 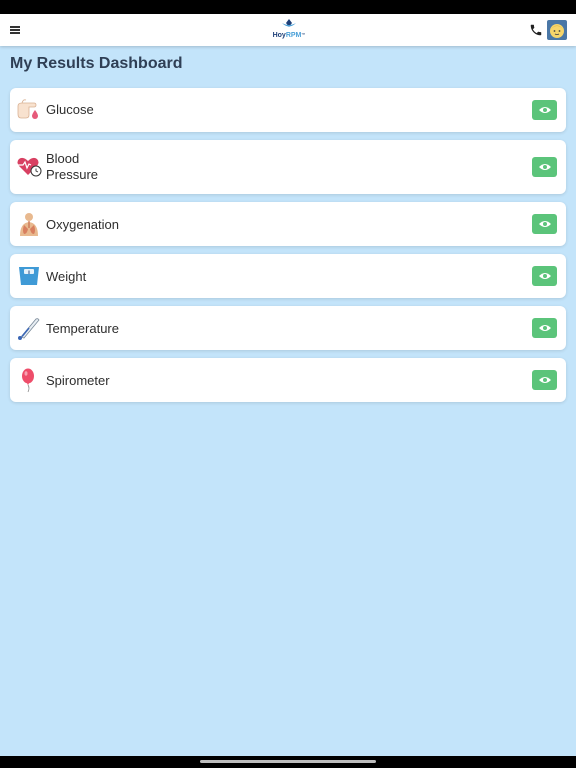 What do you see at coordinates (70, 109) in the screenshot?
I see `result-label: Glucose` at bounding box center [70, 109].